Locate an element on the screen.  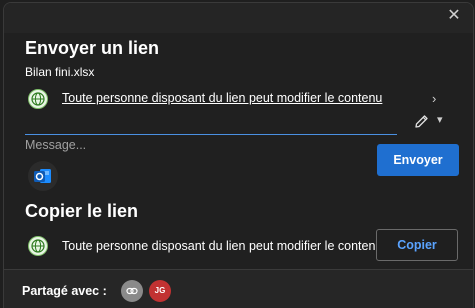
chevron-down-icon: ▾ is located at coordinates (440, 119).